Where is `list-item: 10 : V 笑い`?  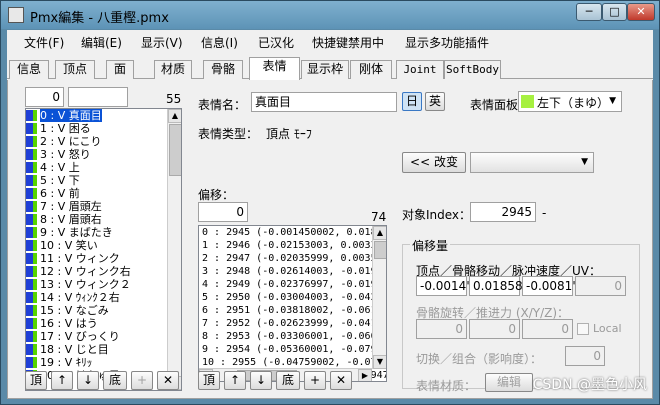
list-item: 10 : V 笑い is located at coordinates (103, 245).